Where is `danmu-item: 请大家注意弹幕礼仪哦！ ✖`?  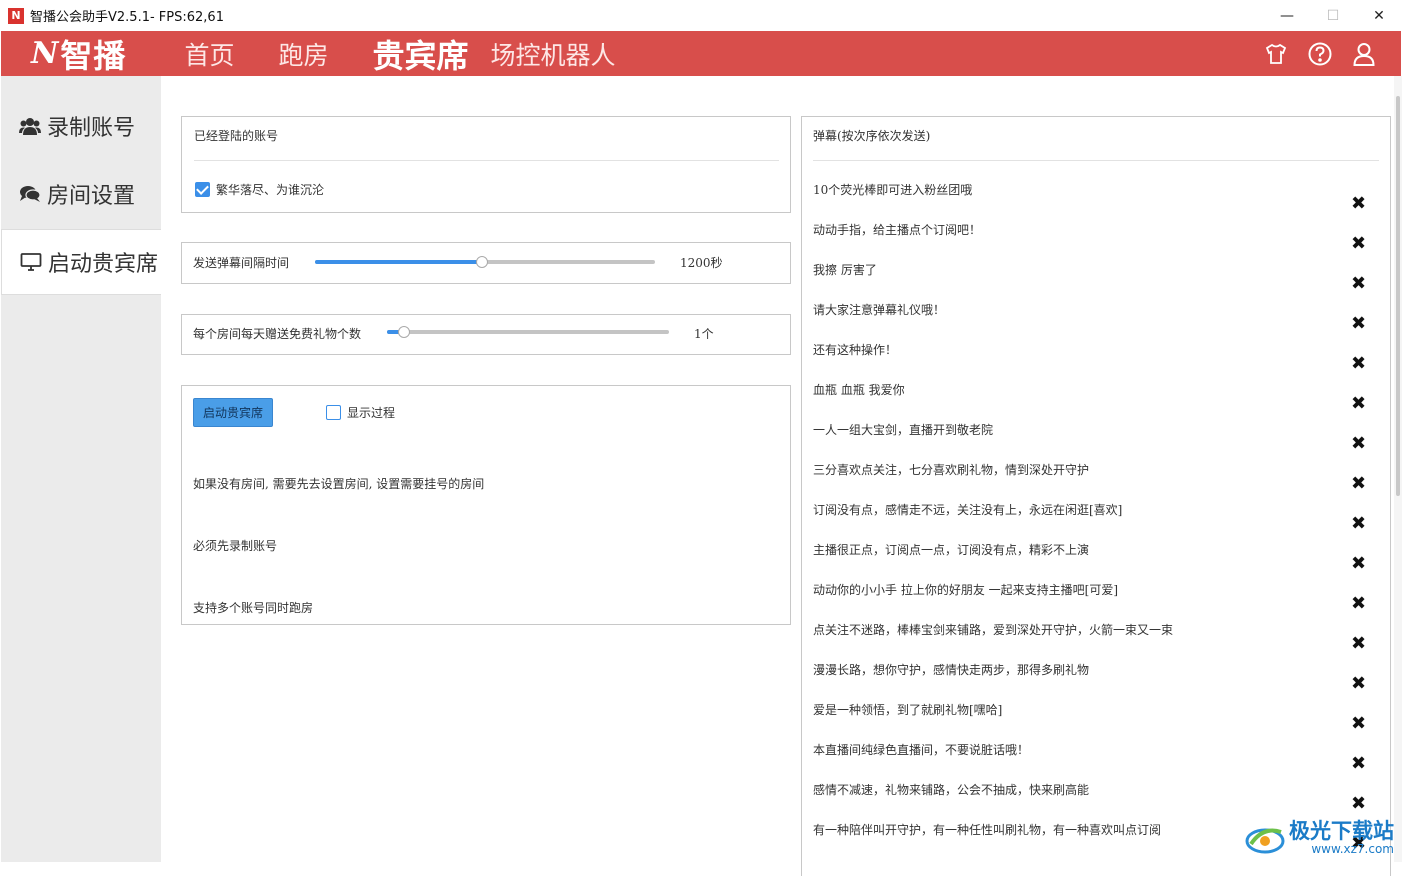 danmu-item: 请大家注意弹幕礼仪哦！ ✖ is located at coordinates (1093, 317).